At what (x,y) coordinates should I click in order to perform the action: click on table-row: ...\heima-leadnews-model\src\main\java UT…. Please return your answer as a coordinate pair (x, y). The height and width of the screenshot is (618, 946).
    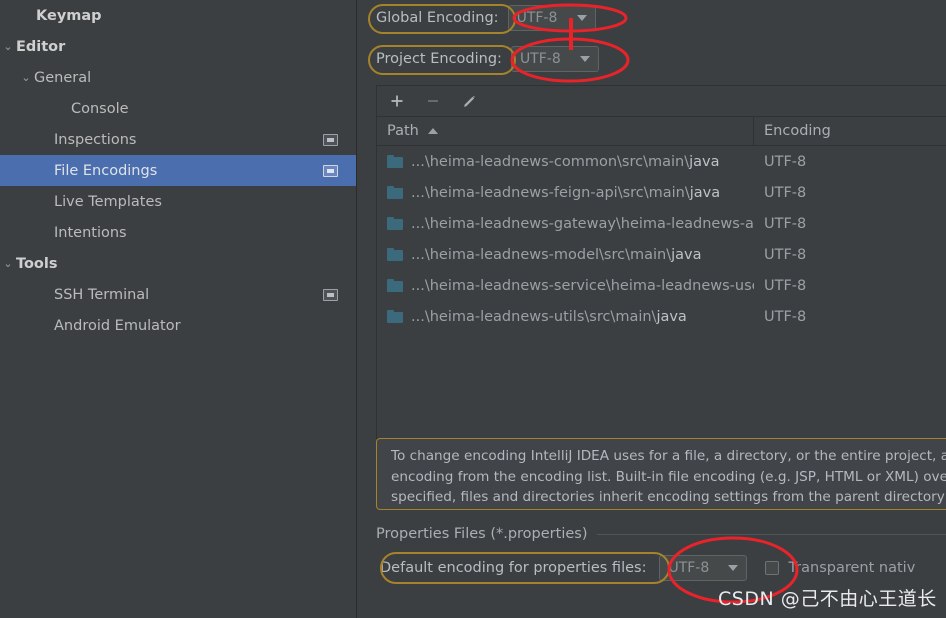
    Looking at the image, I should click on (661, 254).